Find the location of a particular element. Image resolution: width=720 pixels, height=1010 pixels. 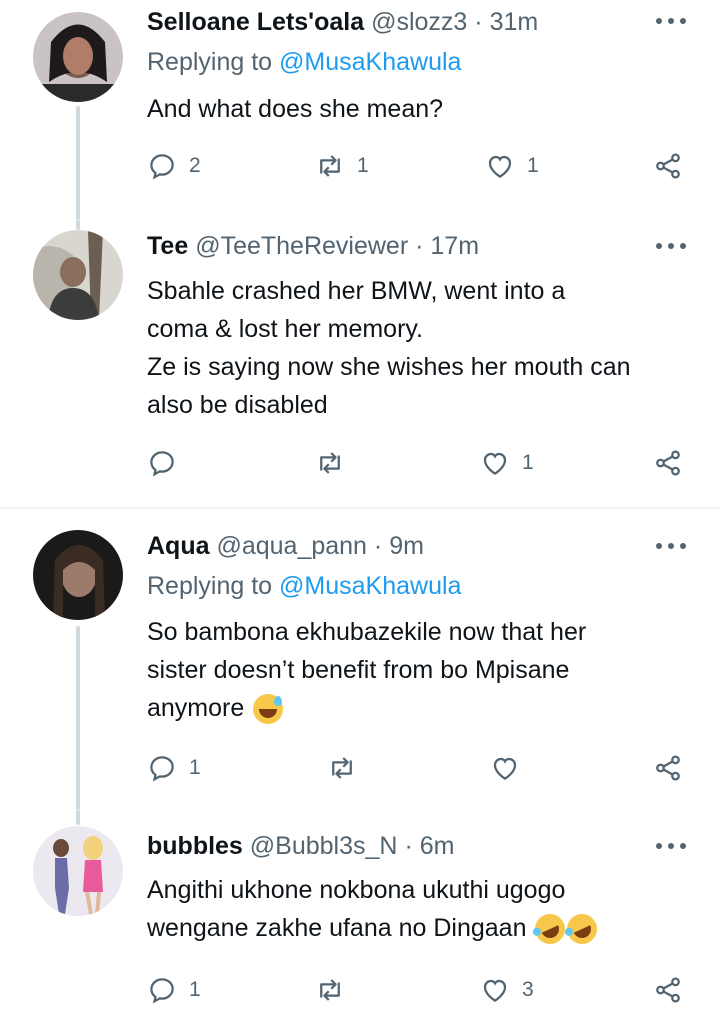

tweet-header: bubbles @Bubbl3s_N · 6m is located at coordinates (300, 846).